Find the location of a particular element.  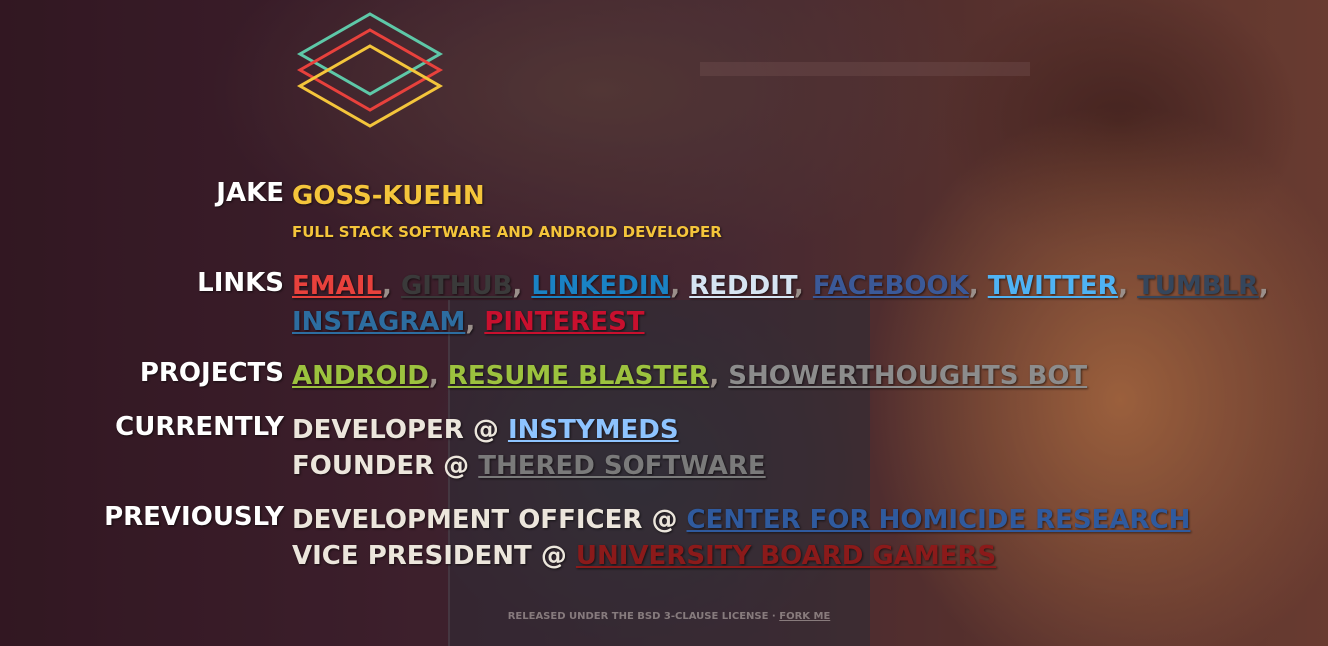

link-linkedin: LINKEDIN is located at coordinates (600, 286).